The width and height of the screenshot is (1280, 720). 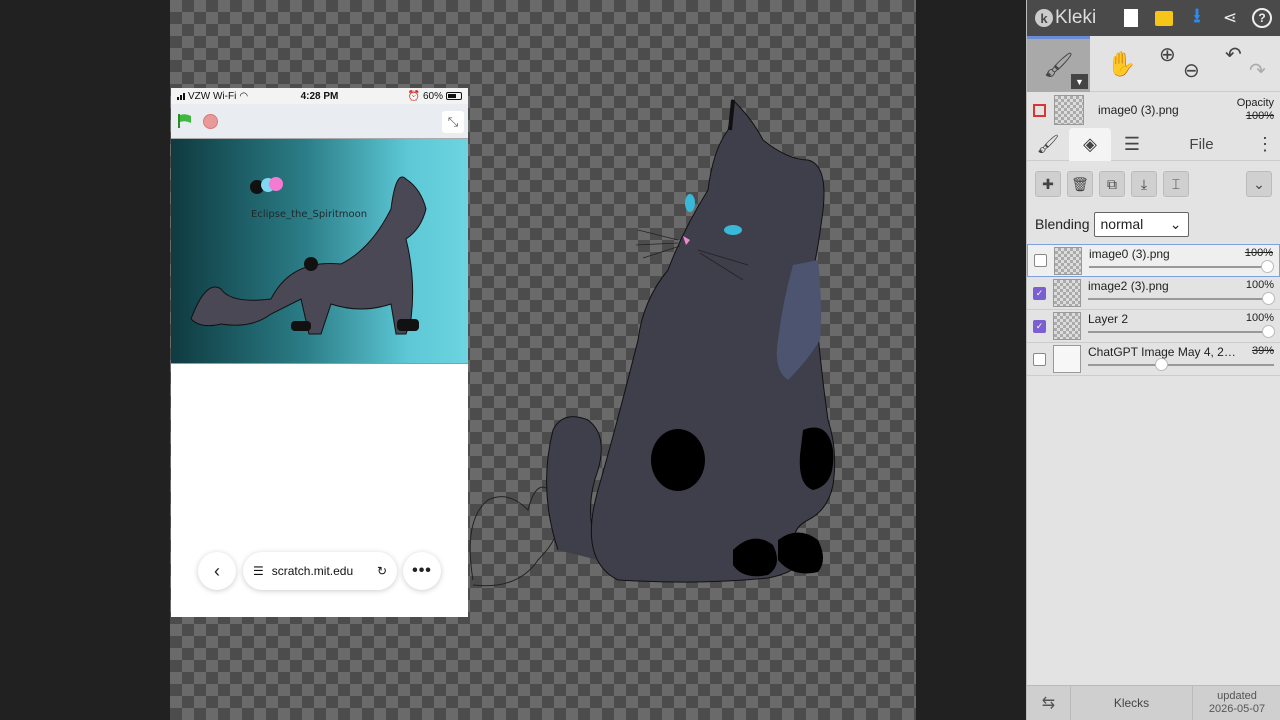 What do you see at coordinates (1044, 18) in the screenshot?
I see `kleki-logo-icon: k` at bounding box center [1044, 18].